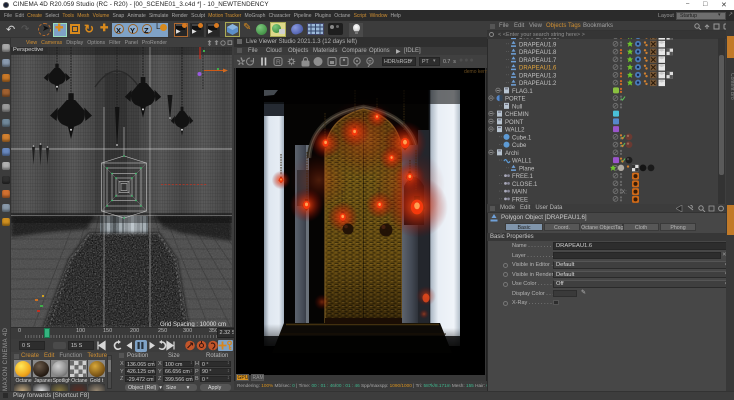 Image resolution: width=734 pixels, height=400 pixels. I want to click on svg-text: WALL1, so click(522, 162).